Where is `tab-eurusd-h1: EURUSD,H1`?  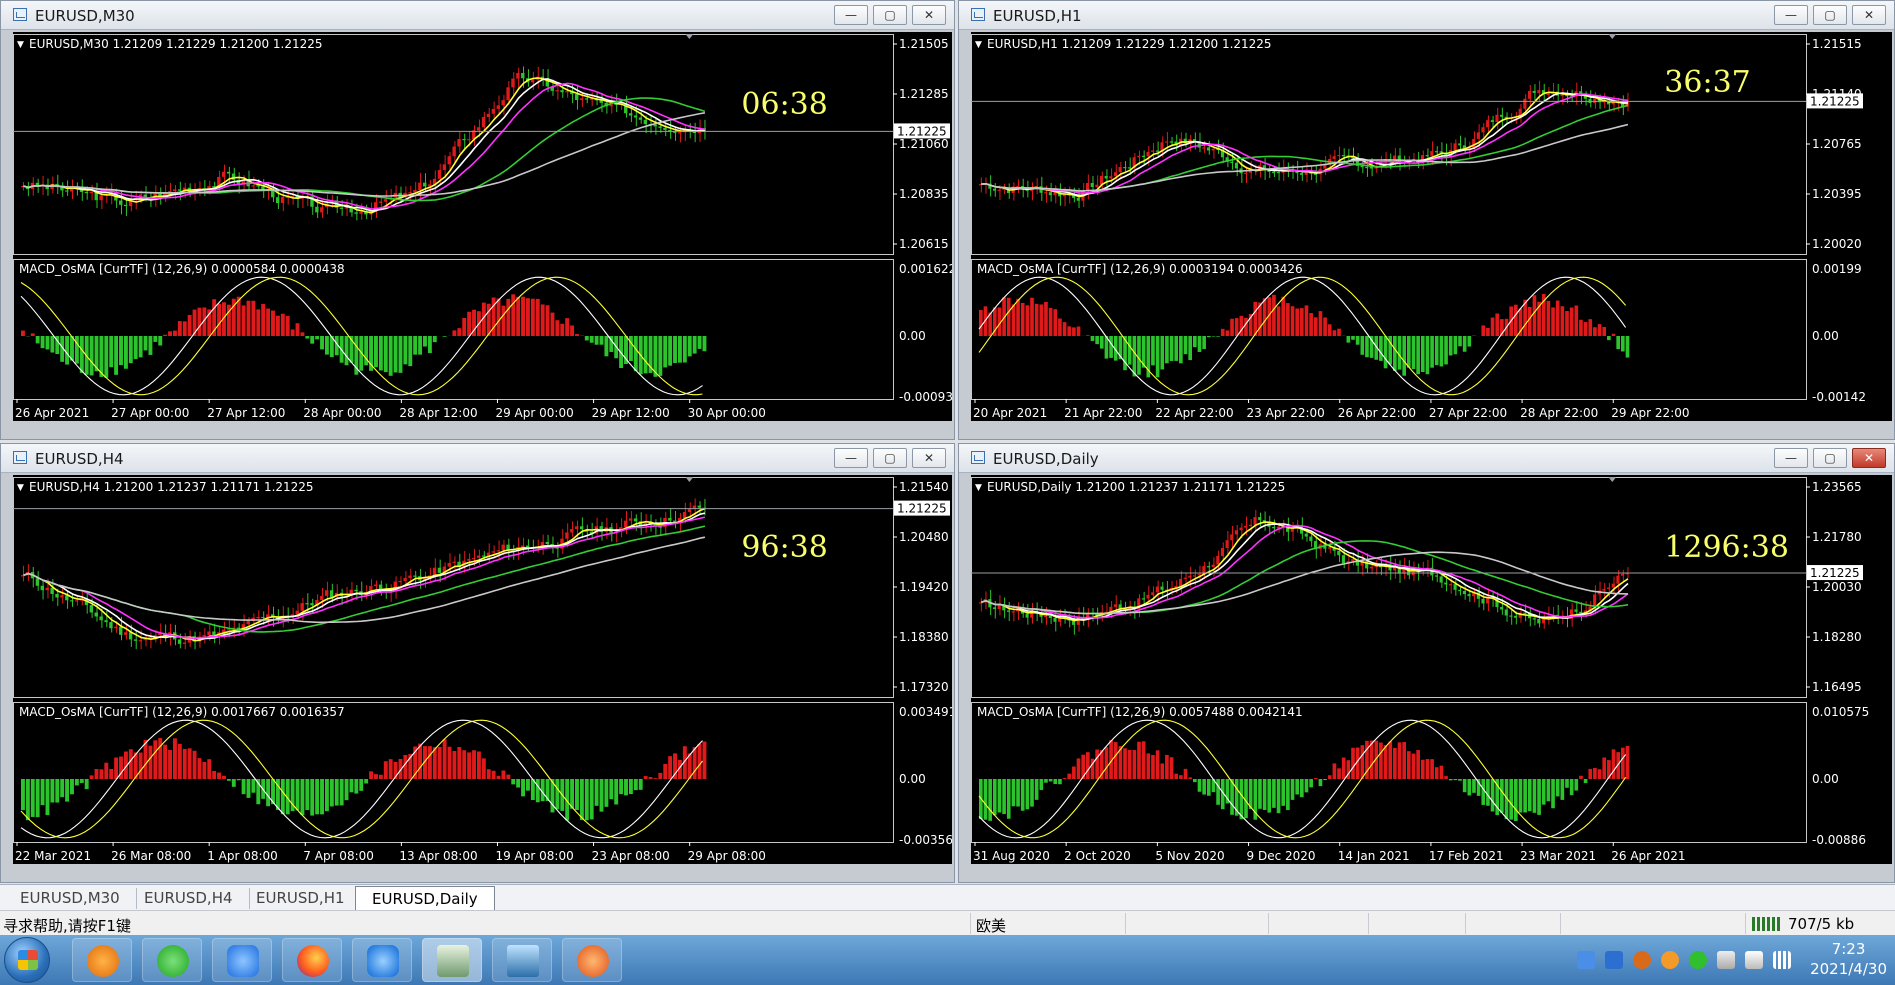 tab-eurusd-h1: EURUSD,H1 is located at coordinates (301, 898).